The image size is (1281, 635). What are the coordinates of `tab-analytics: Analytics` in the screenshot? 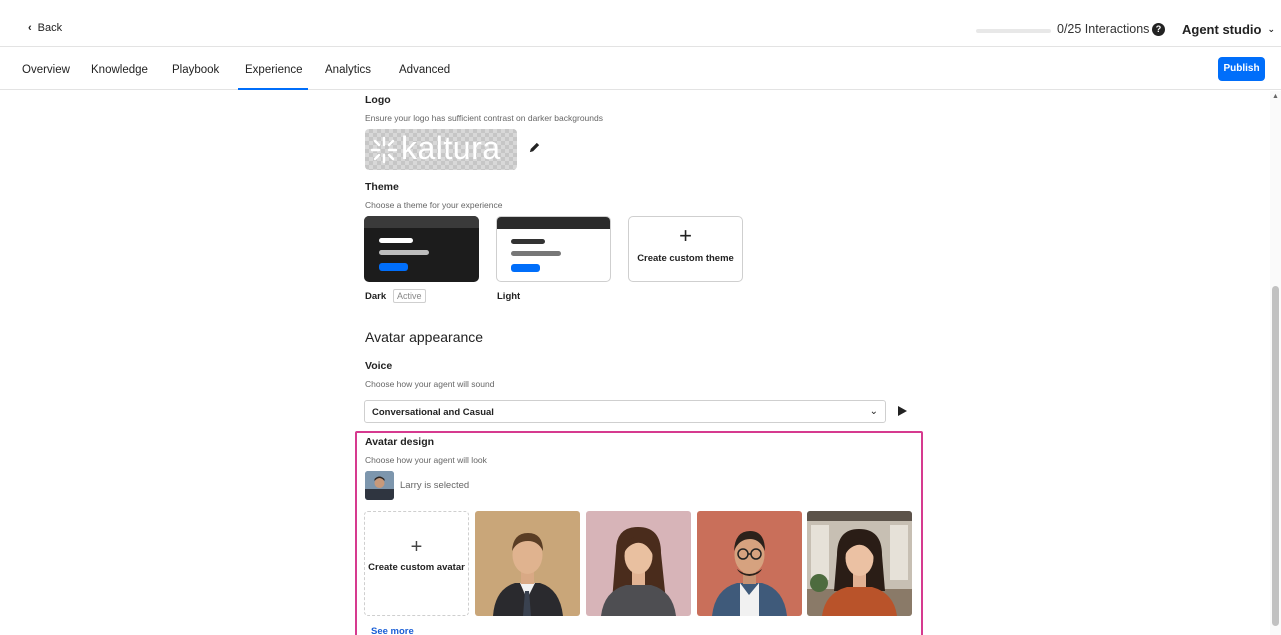 It's located at (348, 70).